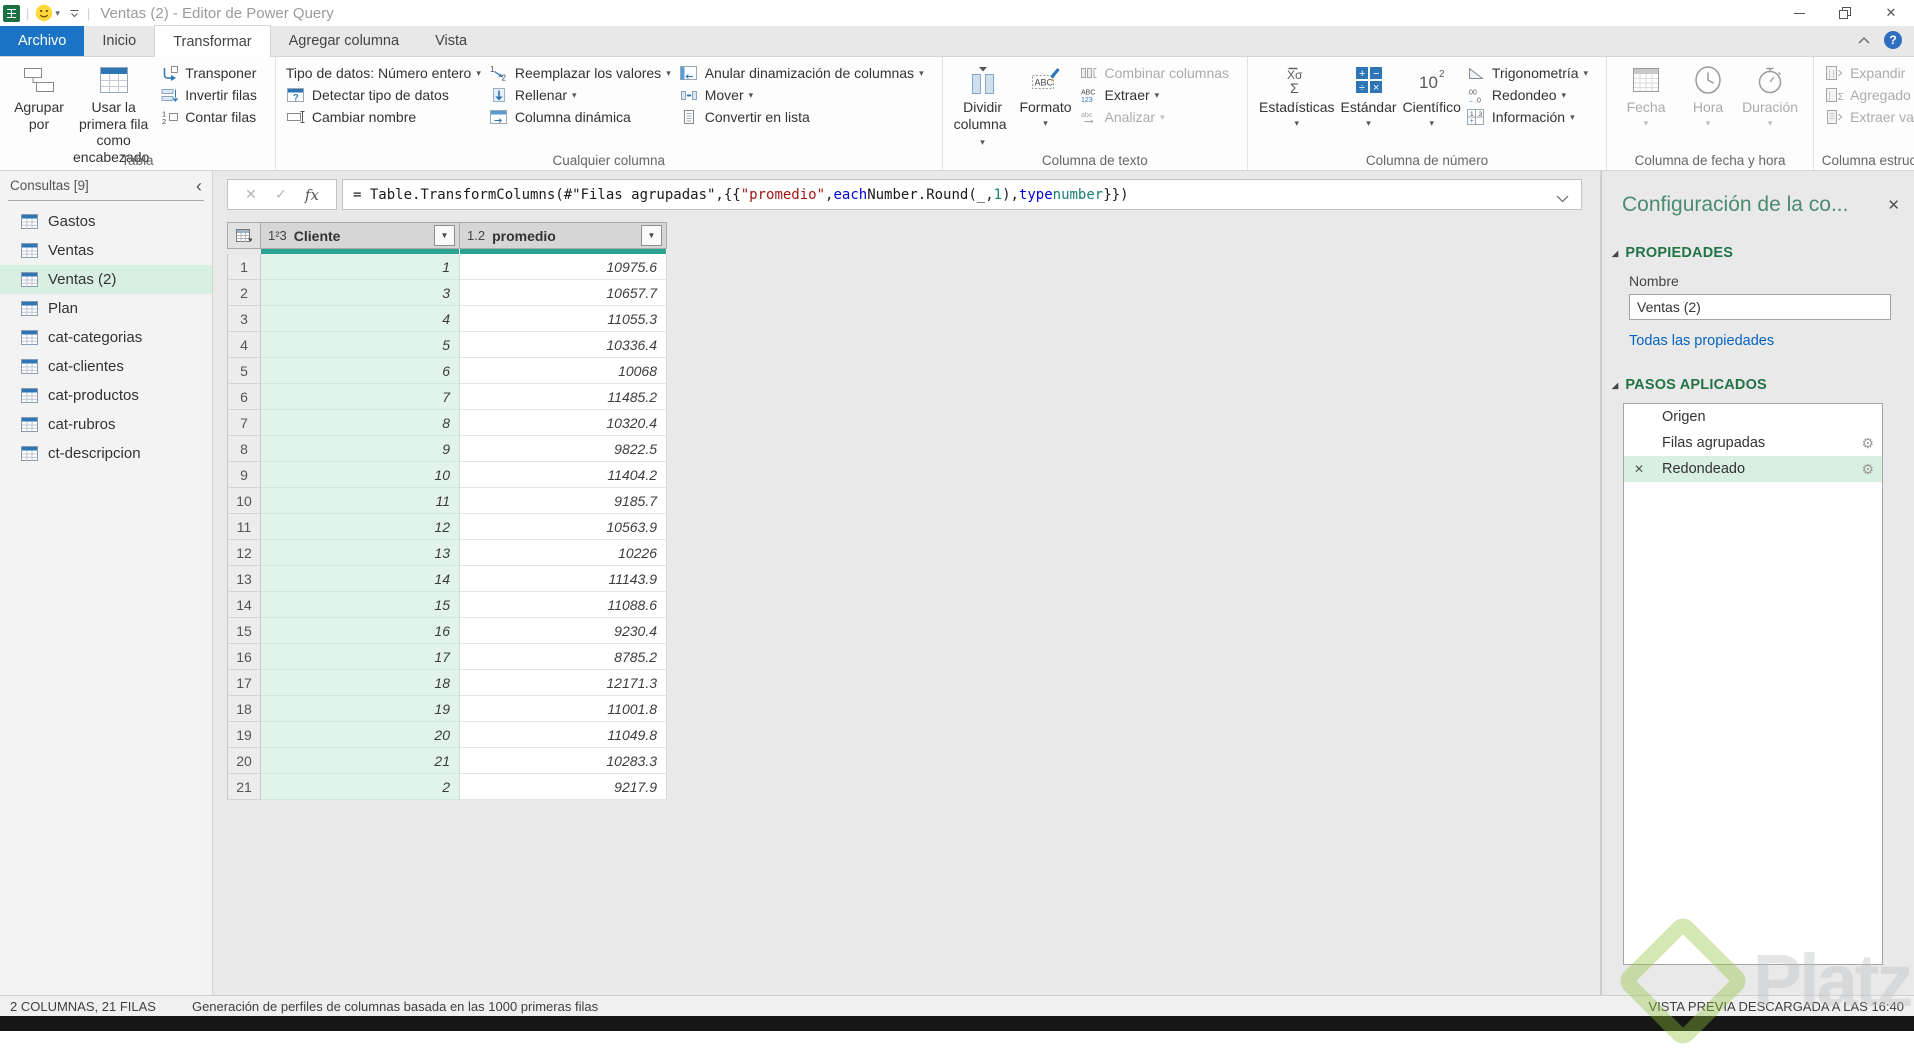 Image resolution: width=1914 pixels, height=1049 pixels. I want to click on tab-vista: Vista, so click(451, 41).